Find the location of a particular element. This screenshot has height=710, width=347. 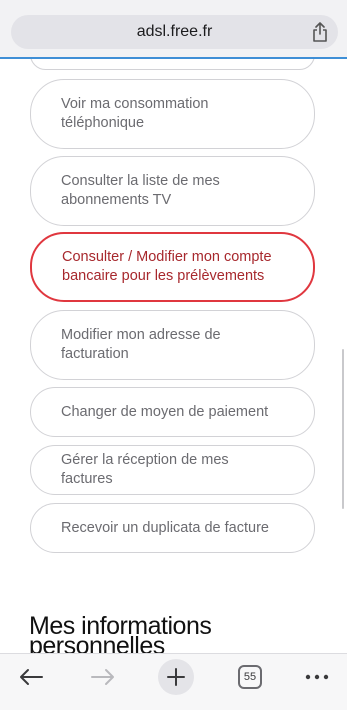

menu-item-phone-usage: Voir ma consommation téléphonique is located at coordinates (172, 114).